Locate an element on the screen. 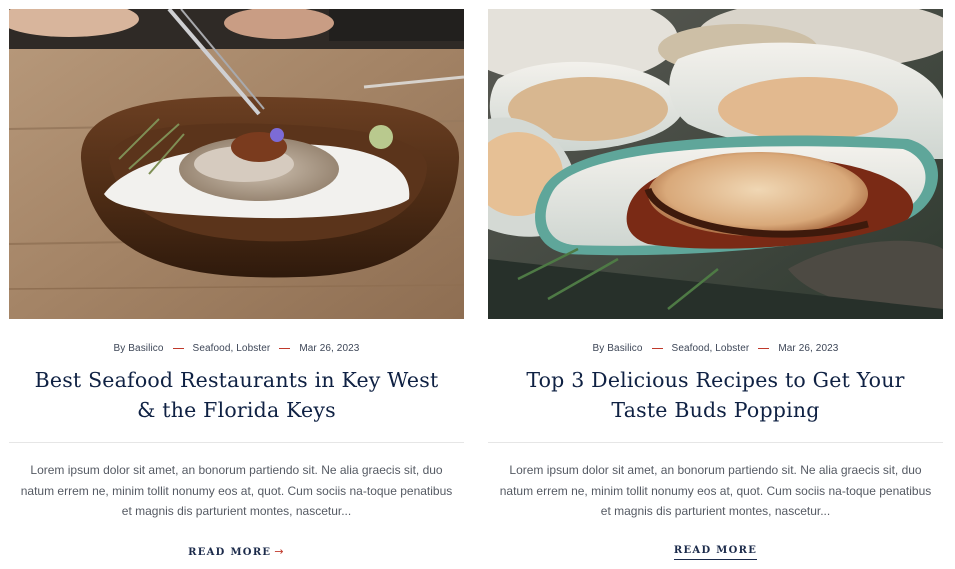 The image size is (955, 569). read-more-link: READ MORE → is located at coordinates (236, 553).